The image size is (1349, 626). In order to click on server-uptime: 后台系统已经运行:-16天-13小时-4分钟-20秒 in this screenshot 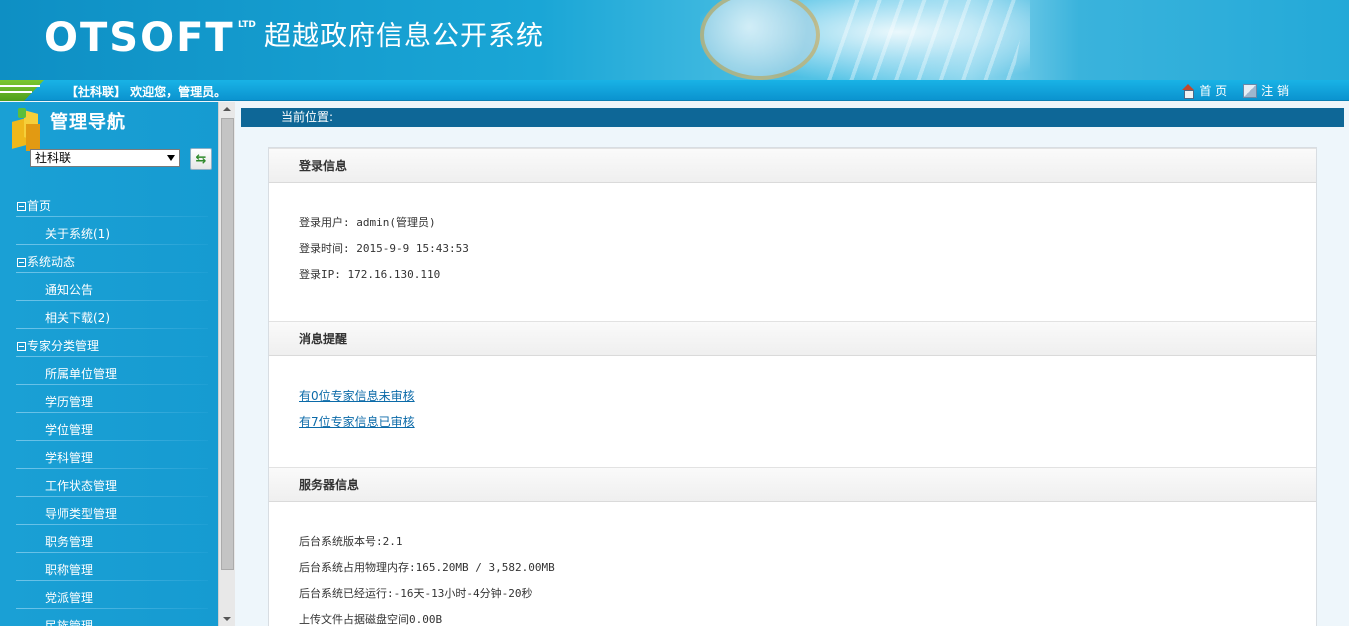, I will do `click(416, 593)`.